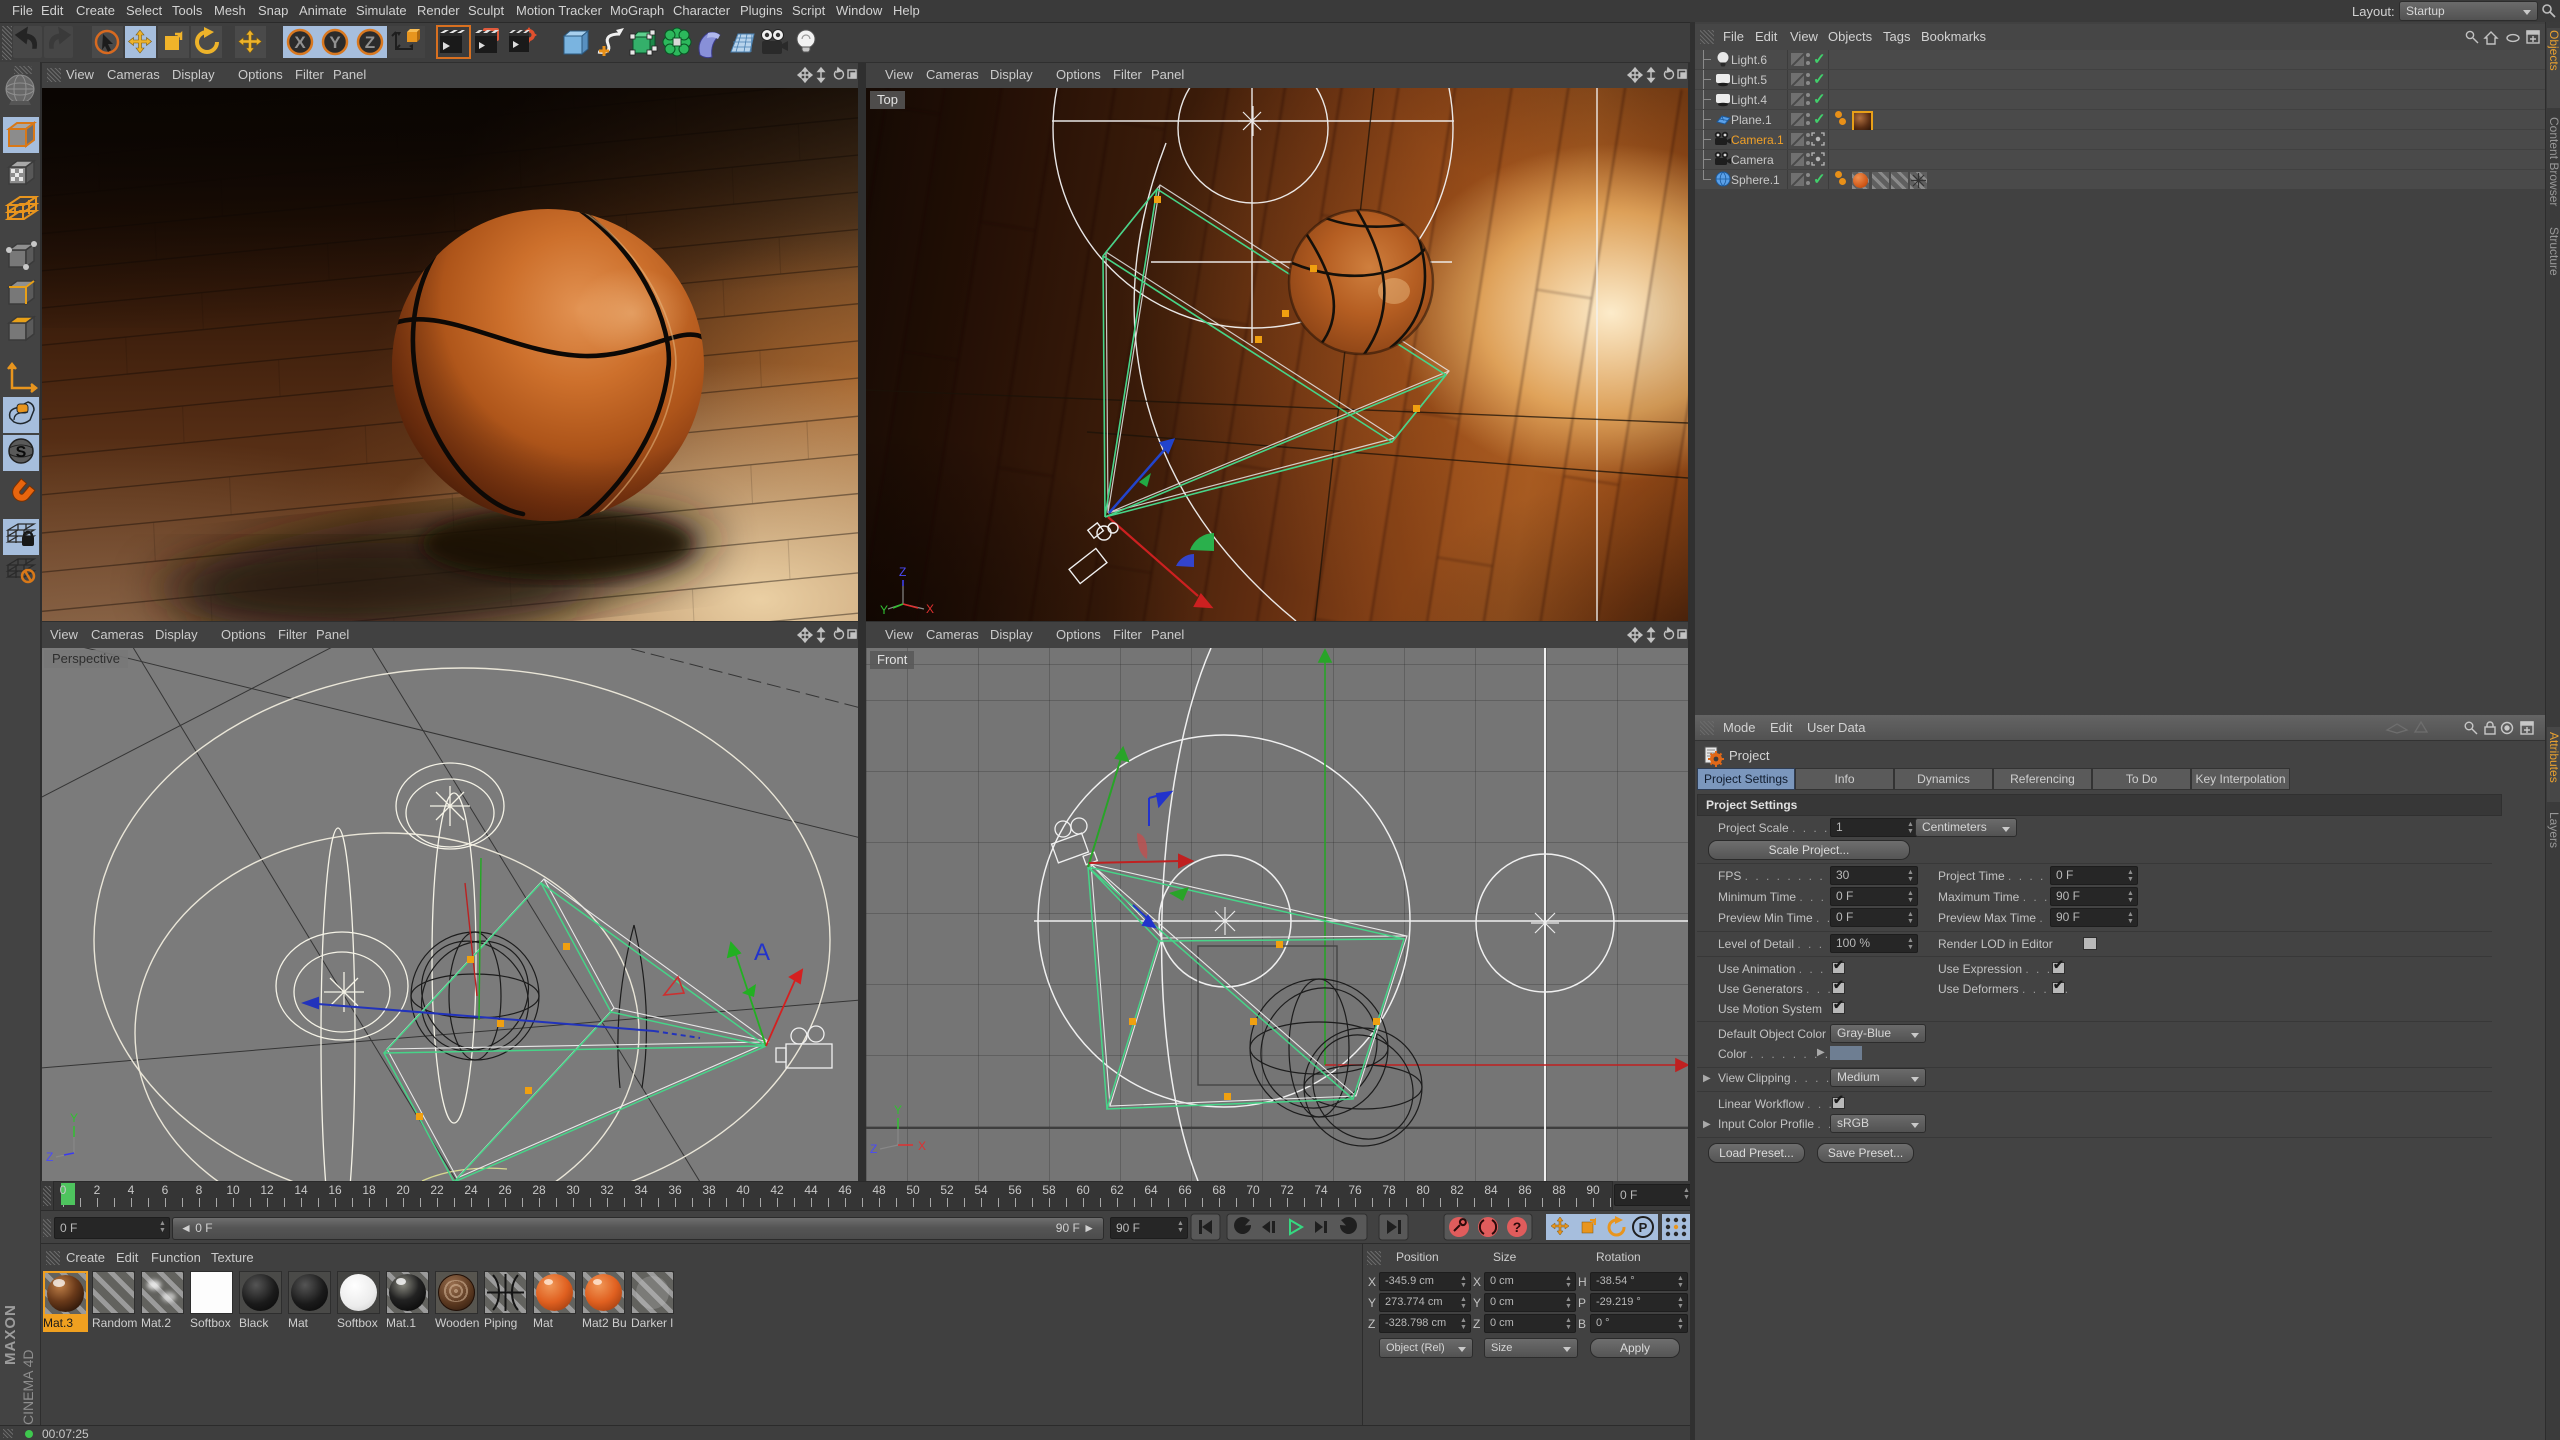 The image size is (2560, 1440). What do you see at coordinates (21, 452) in the screenshot?
I see `svg-text: S` at bounding box center [21, 452].